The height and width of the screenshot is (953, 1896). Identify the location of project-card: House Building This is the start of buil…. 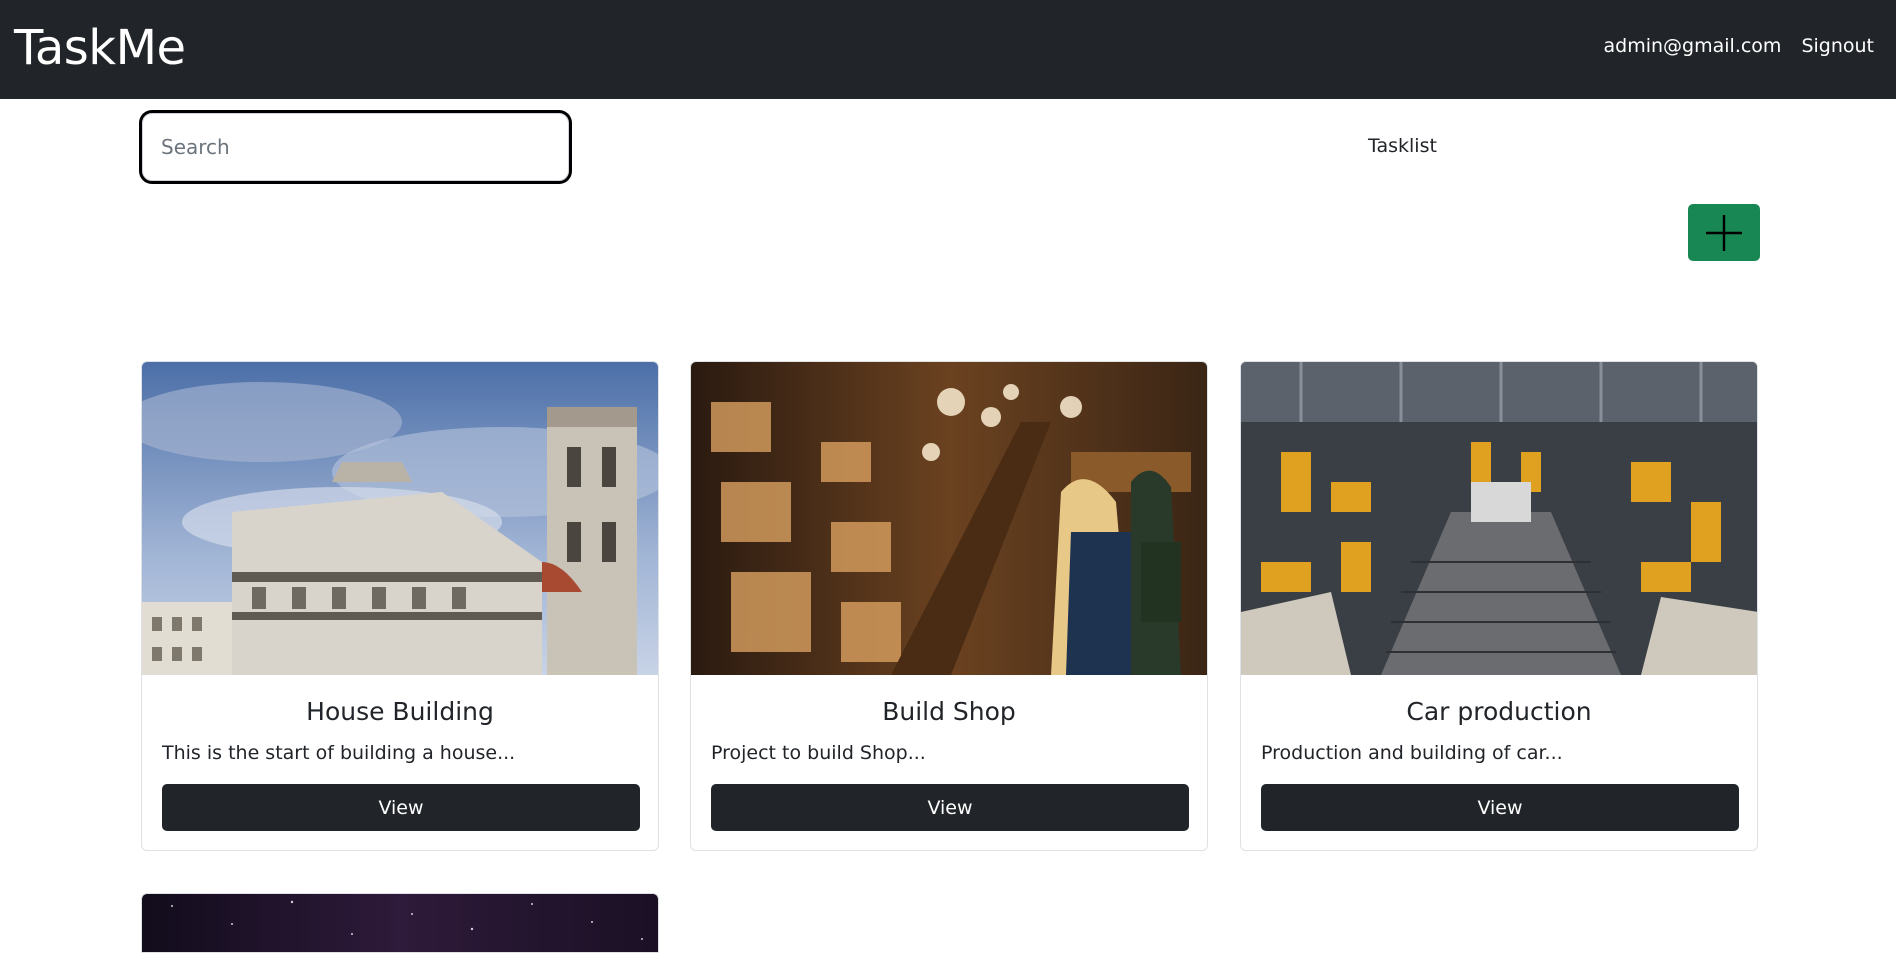
(400, 606).